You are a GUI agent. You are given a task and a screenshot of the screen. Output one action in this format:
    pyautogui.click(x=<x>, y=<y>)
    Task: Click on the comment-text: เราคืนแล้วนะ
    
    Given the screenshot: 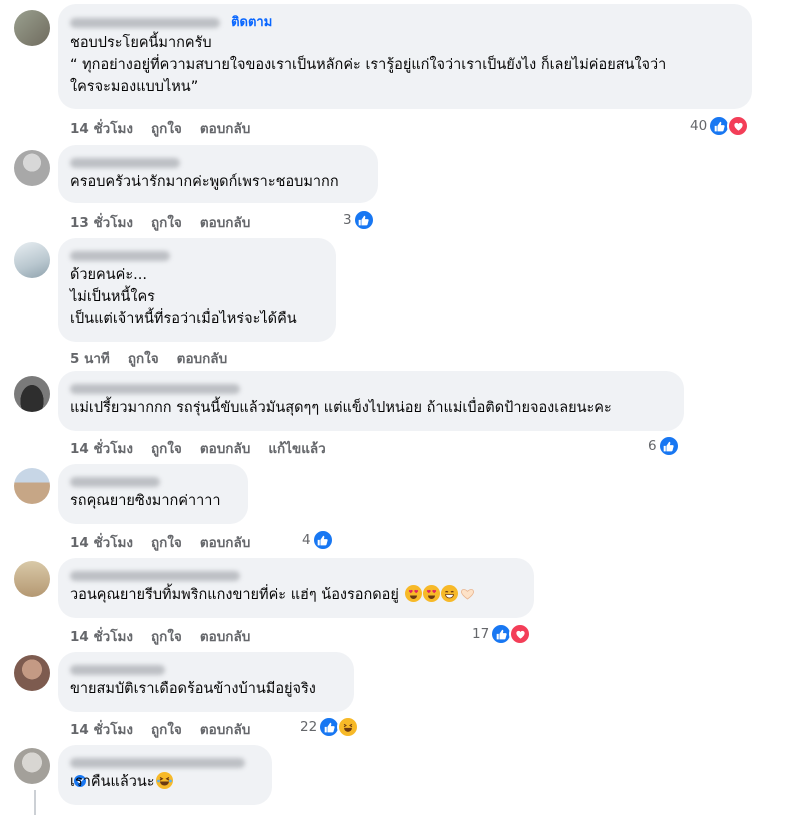 What is the action you would take?
    pyautogui.click(x=112, y=782)
    